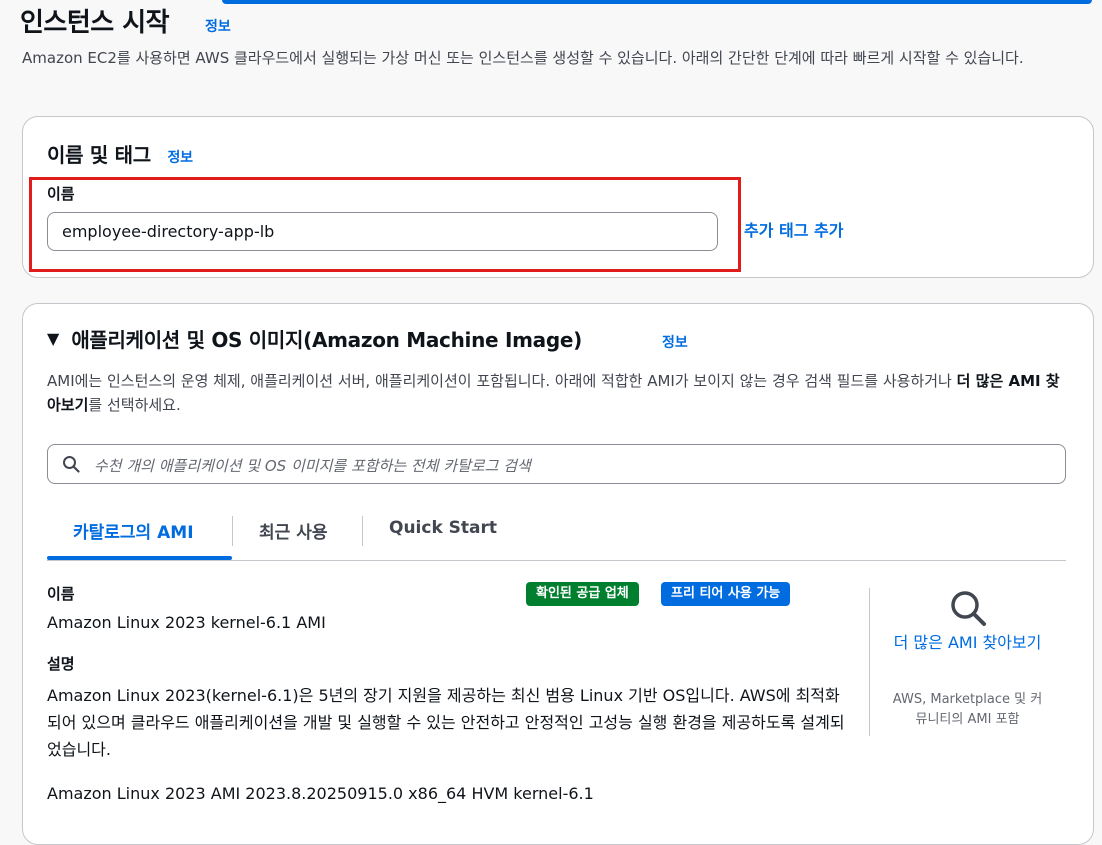  What do you see at coordinates (139, 558) in the screenshot?
I see `active-tab-underline` at bounding box center [139, 558].